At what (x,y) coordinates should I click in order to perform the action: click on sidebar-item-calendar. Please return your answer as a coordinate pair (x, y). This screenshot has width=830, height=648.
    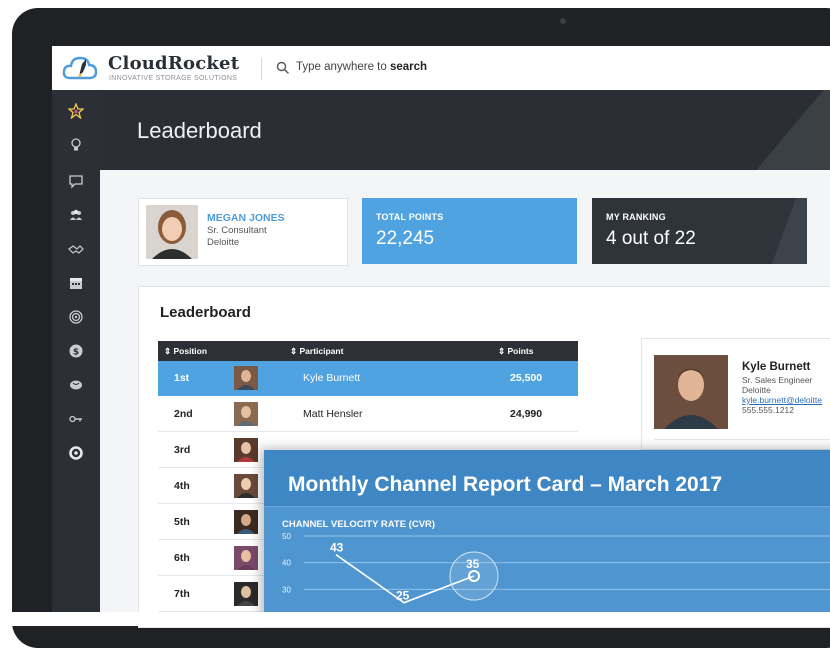
    Looking at the image, I should click on (76, 283).